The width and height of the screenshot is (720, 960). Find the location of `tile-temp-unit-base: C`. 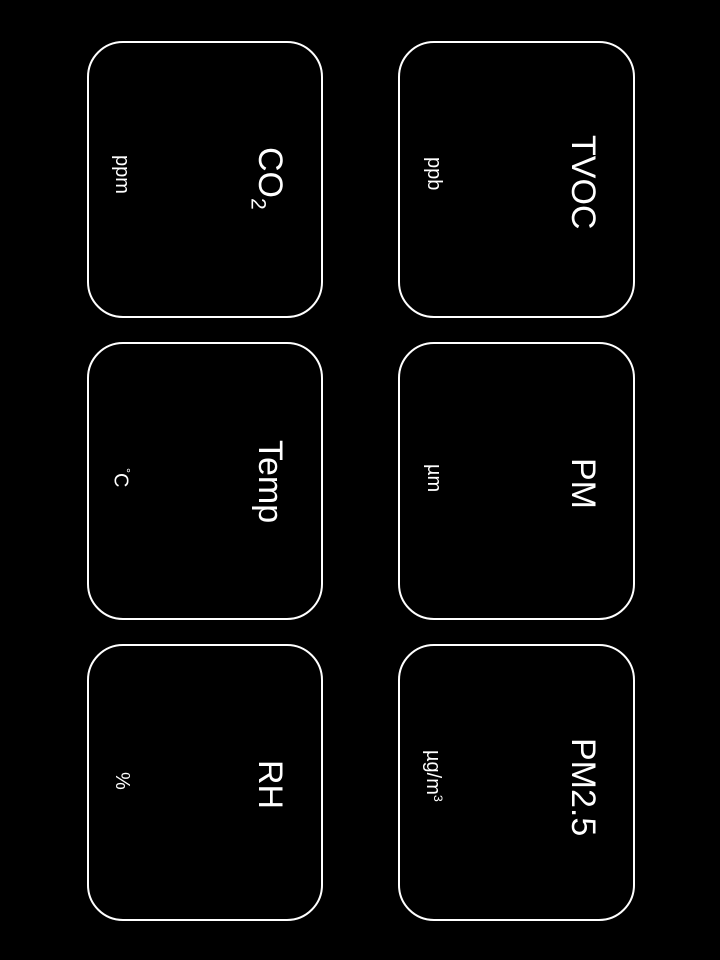

tile-temp-unit-base: C is located at coordinates (120, 480).